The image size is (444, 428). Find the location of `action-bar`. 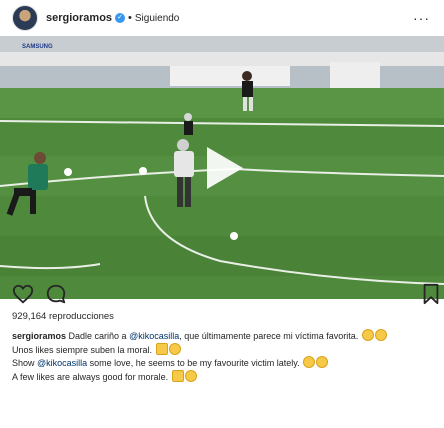

action-bar is located at coordinates (222, 298).